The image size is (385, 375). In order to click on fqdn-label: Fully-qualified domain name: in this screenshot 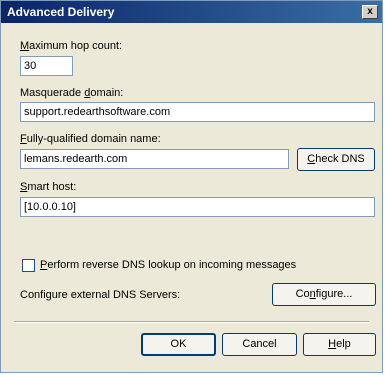, I will do `click(90, 139)`.